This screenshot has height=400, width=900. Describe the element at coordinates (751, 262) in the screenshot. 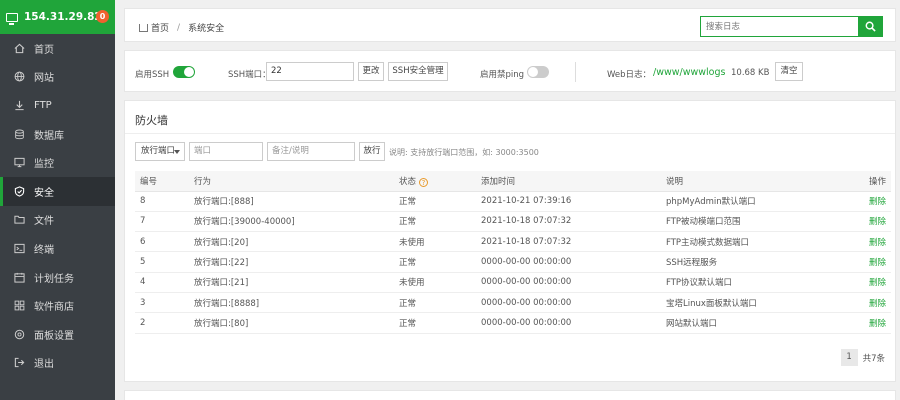

I see `table-cell: SSH远程服务` at that location.